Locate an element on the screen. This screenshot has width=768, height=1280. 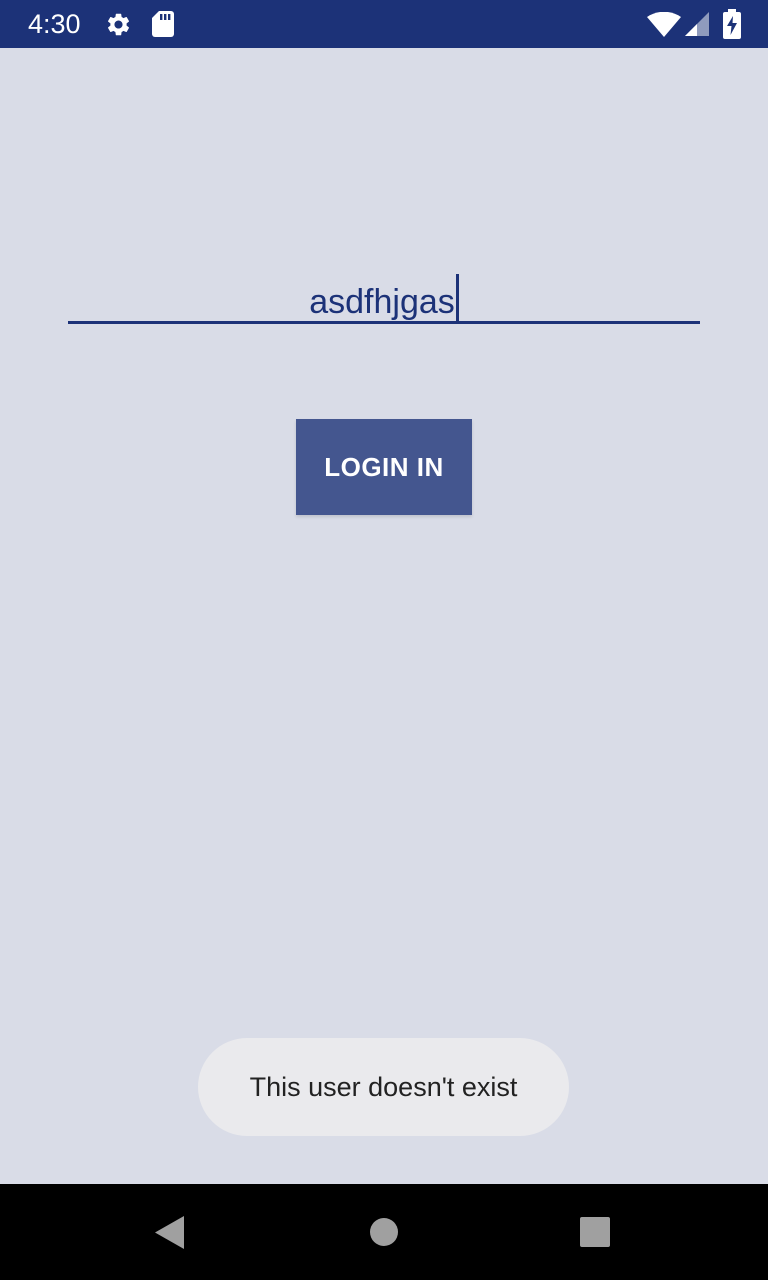
username-input: asdfhjgas is located at coordinates (384, 293).